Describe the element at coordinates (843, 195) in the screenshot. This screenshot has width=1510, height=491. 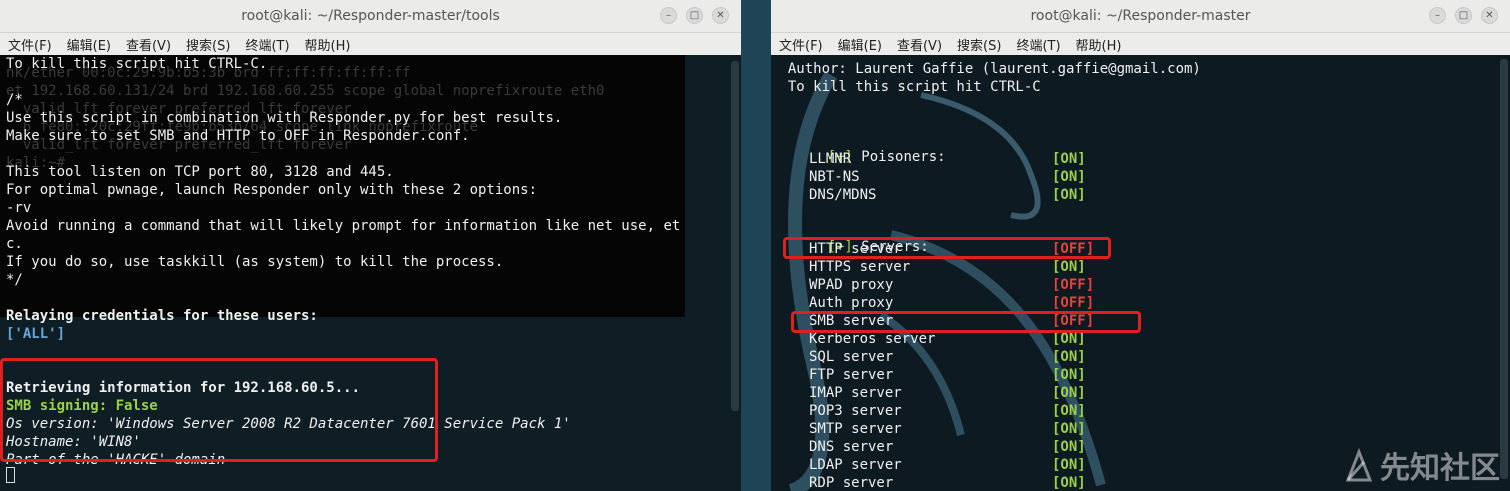
I see `poisoners-name: DNS/MDNS` at that location.